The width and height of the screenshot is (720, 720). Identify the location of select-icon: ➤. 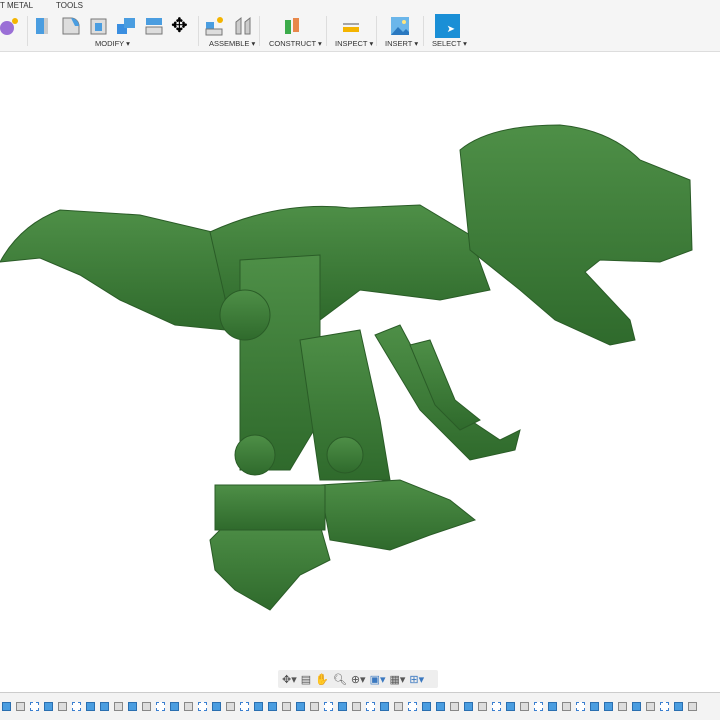
(447, 26).